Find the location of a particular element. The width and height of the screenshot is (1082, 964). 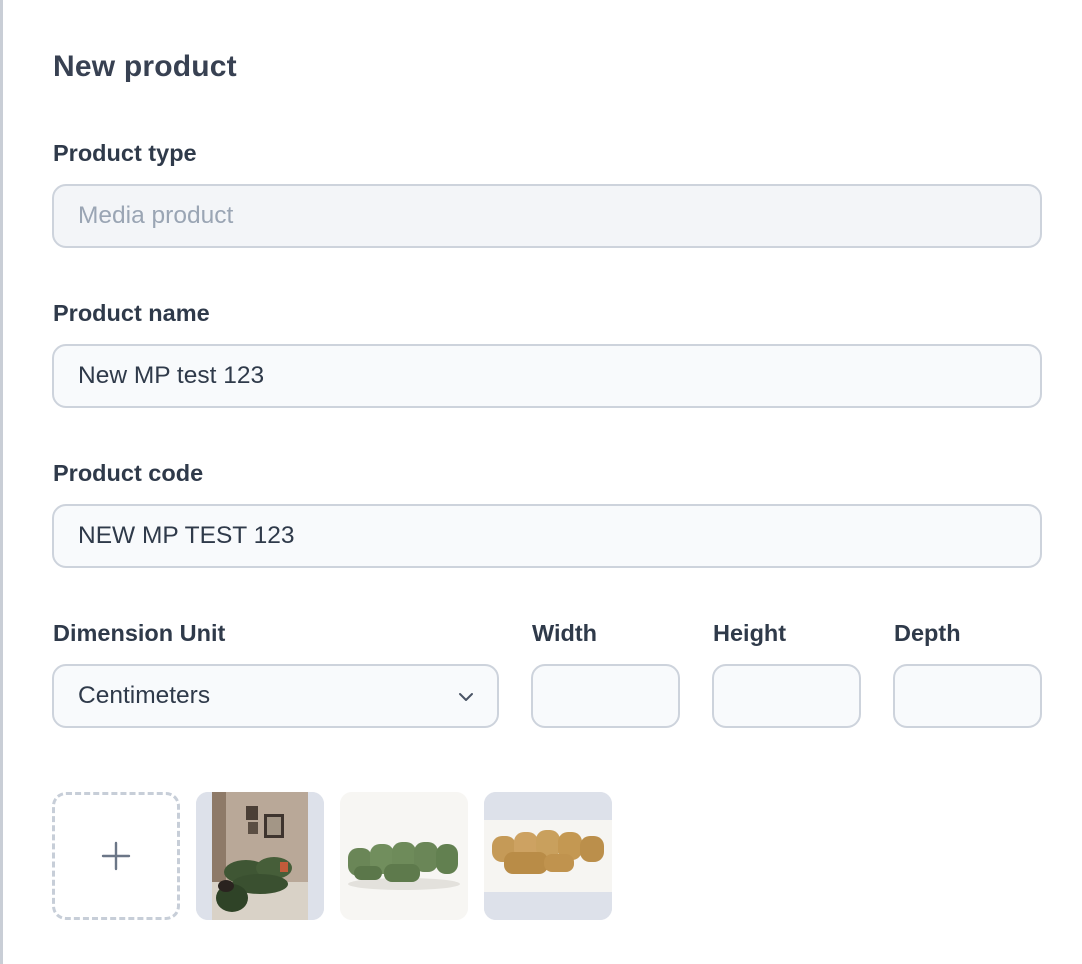

dimension-unit-label: Dimension Unit is located at coordinates (139, 633).